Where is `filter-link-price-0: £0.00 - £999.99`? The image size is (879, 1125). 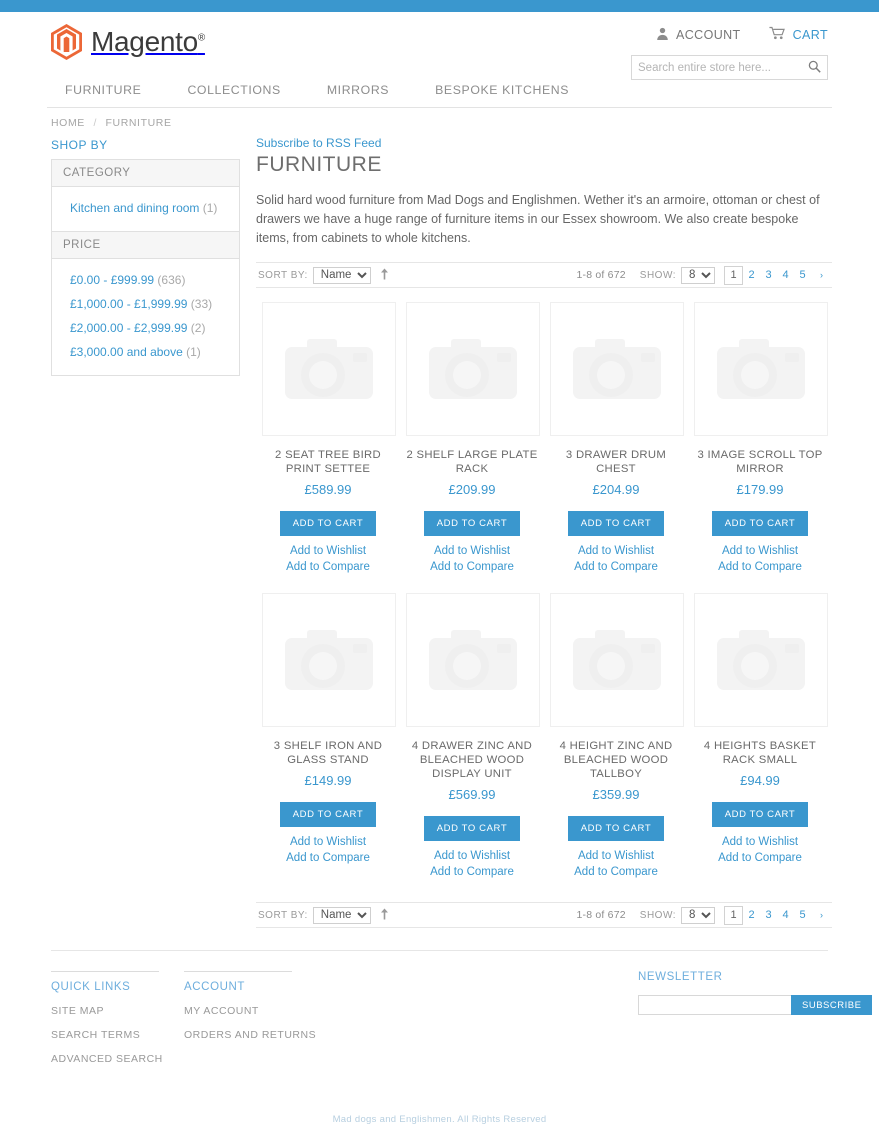 filter-link-price-0: £0.00 - £999.99 is located at coordinates (112, 280).